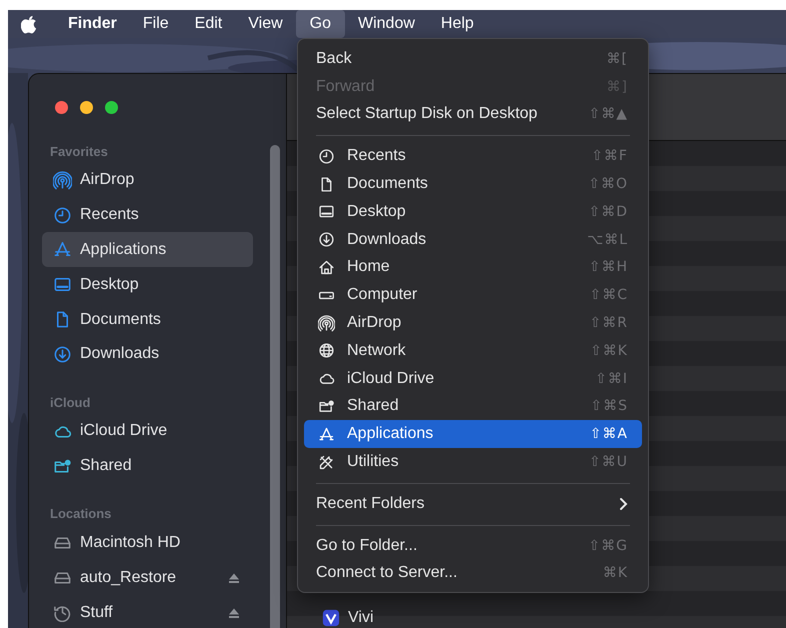 The height and width of the screenshot is (628, 786). I want to click on menu-item: Select Startup Disk on Desktop ⇧⌘▲, so click(473, 114).